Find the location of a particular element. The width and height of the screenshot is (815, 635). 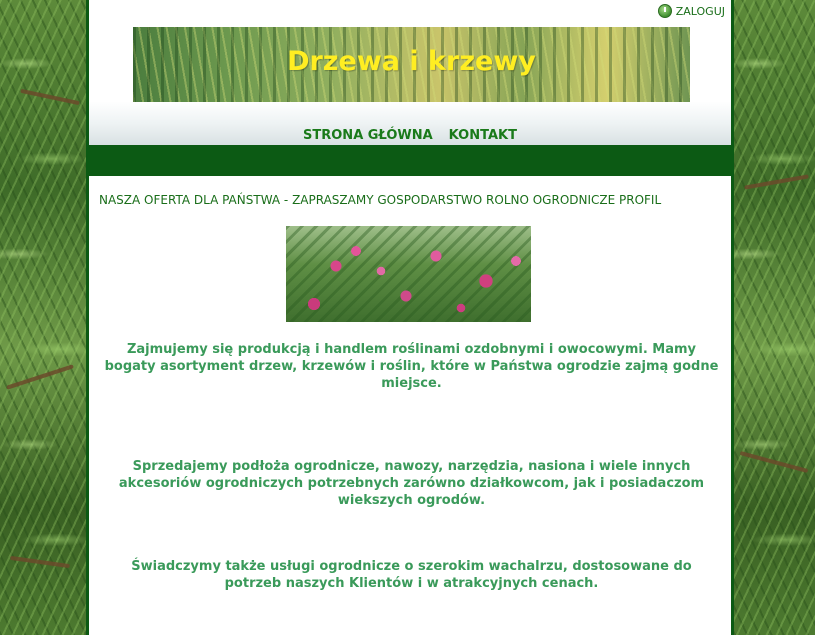

power-icon is located at coordinates (664, 11).